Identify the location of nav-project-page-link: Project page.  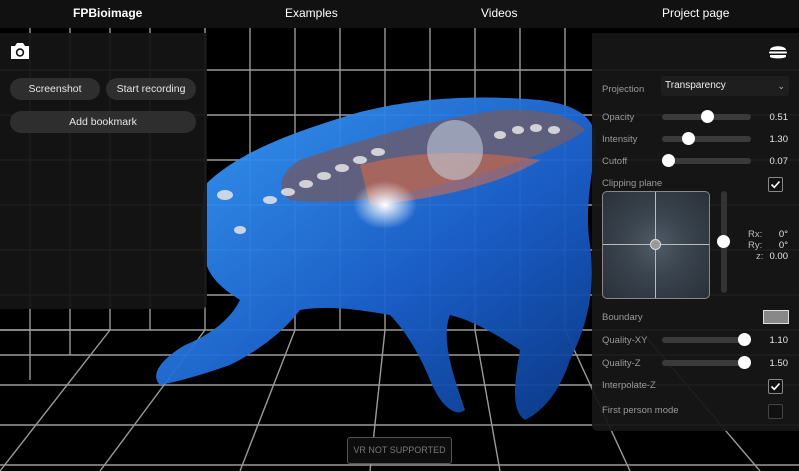
(695, 13).